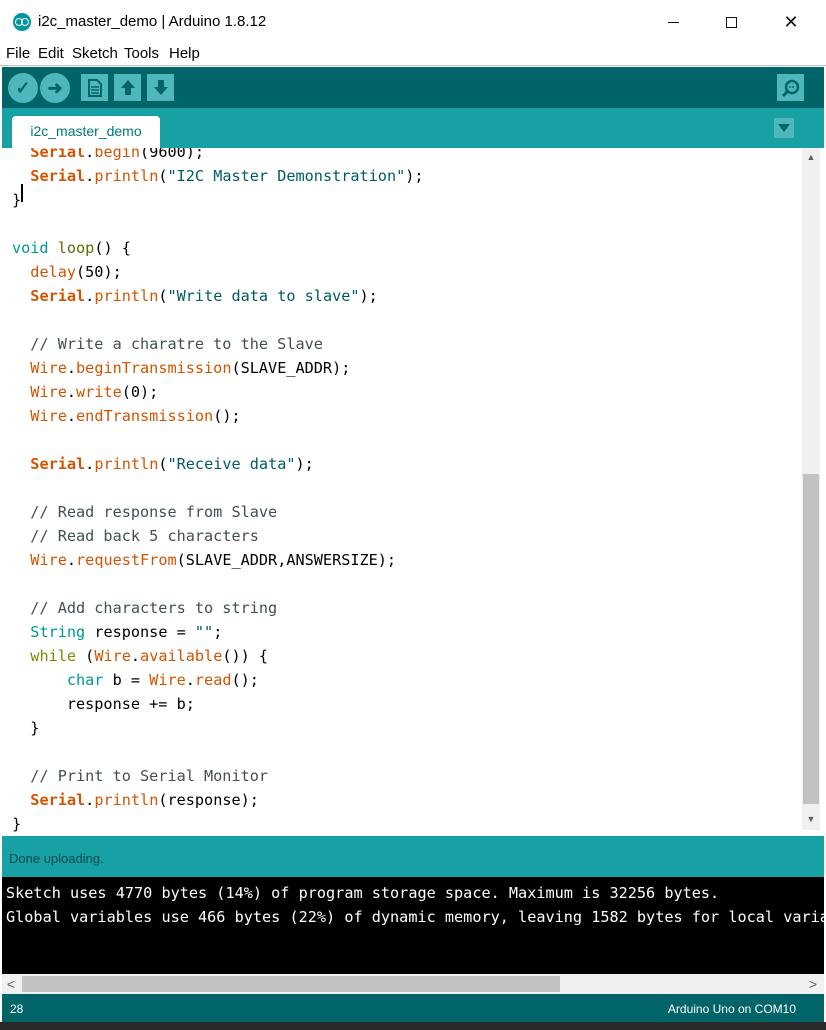 Image resolution: width=826 pixels, height=1030 pixels. Describe the element at coordinates (18, 53) in the screenshot. I see `menu-file: File` at that location.